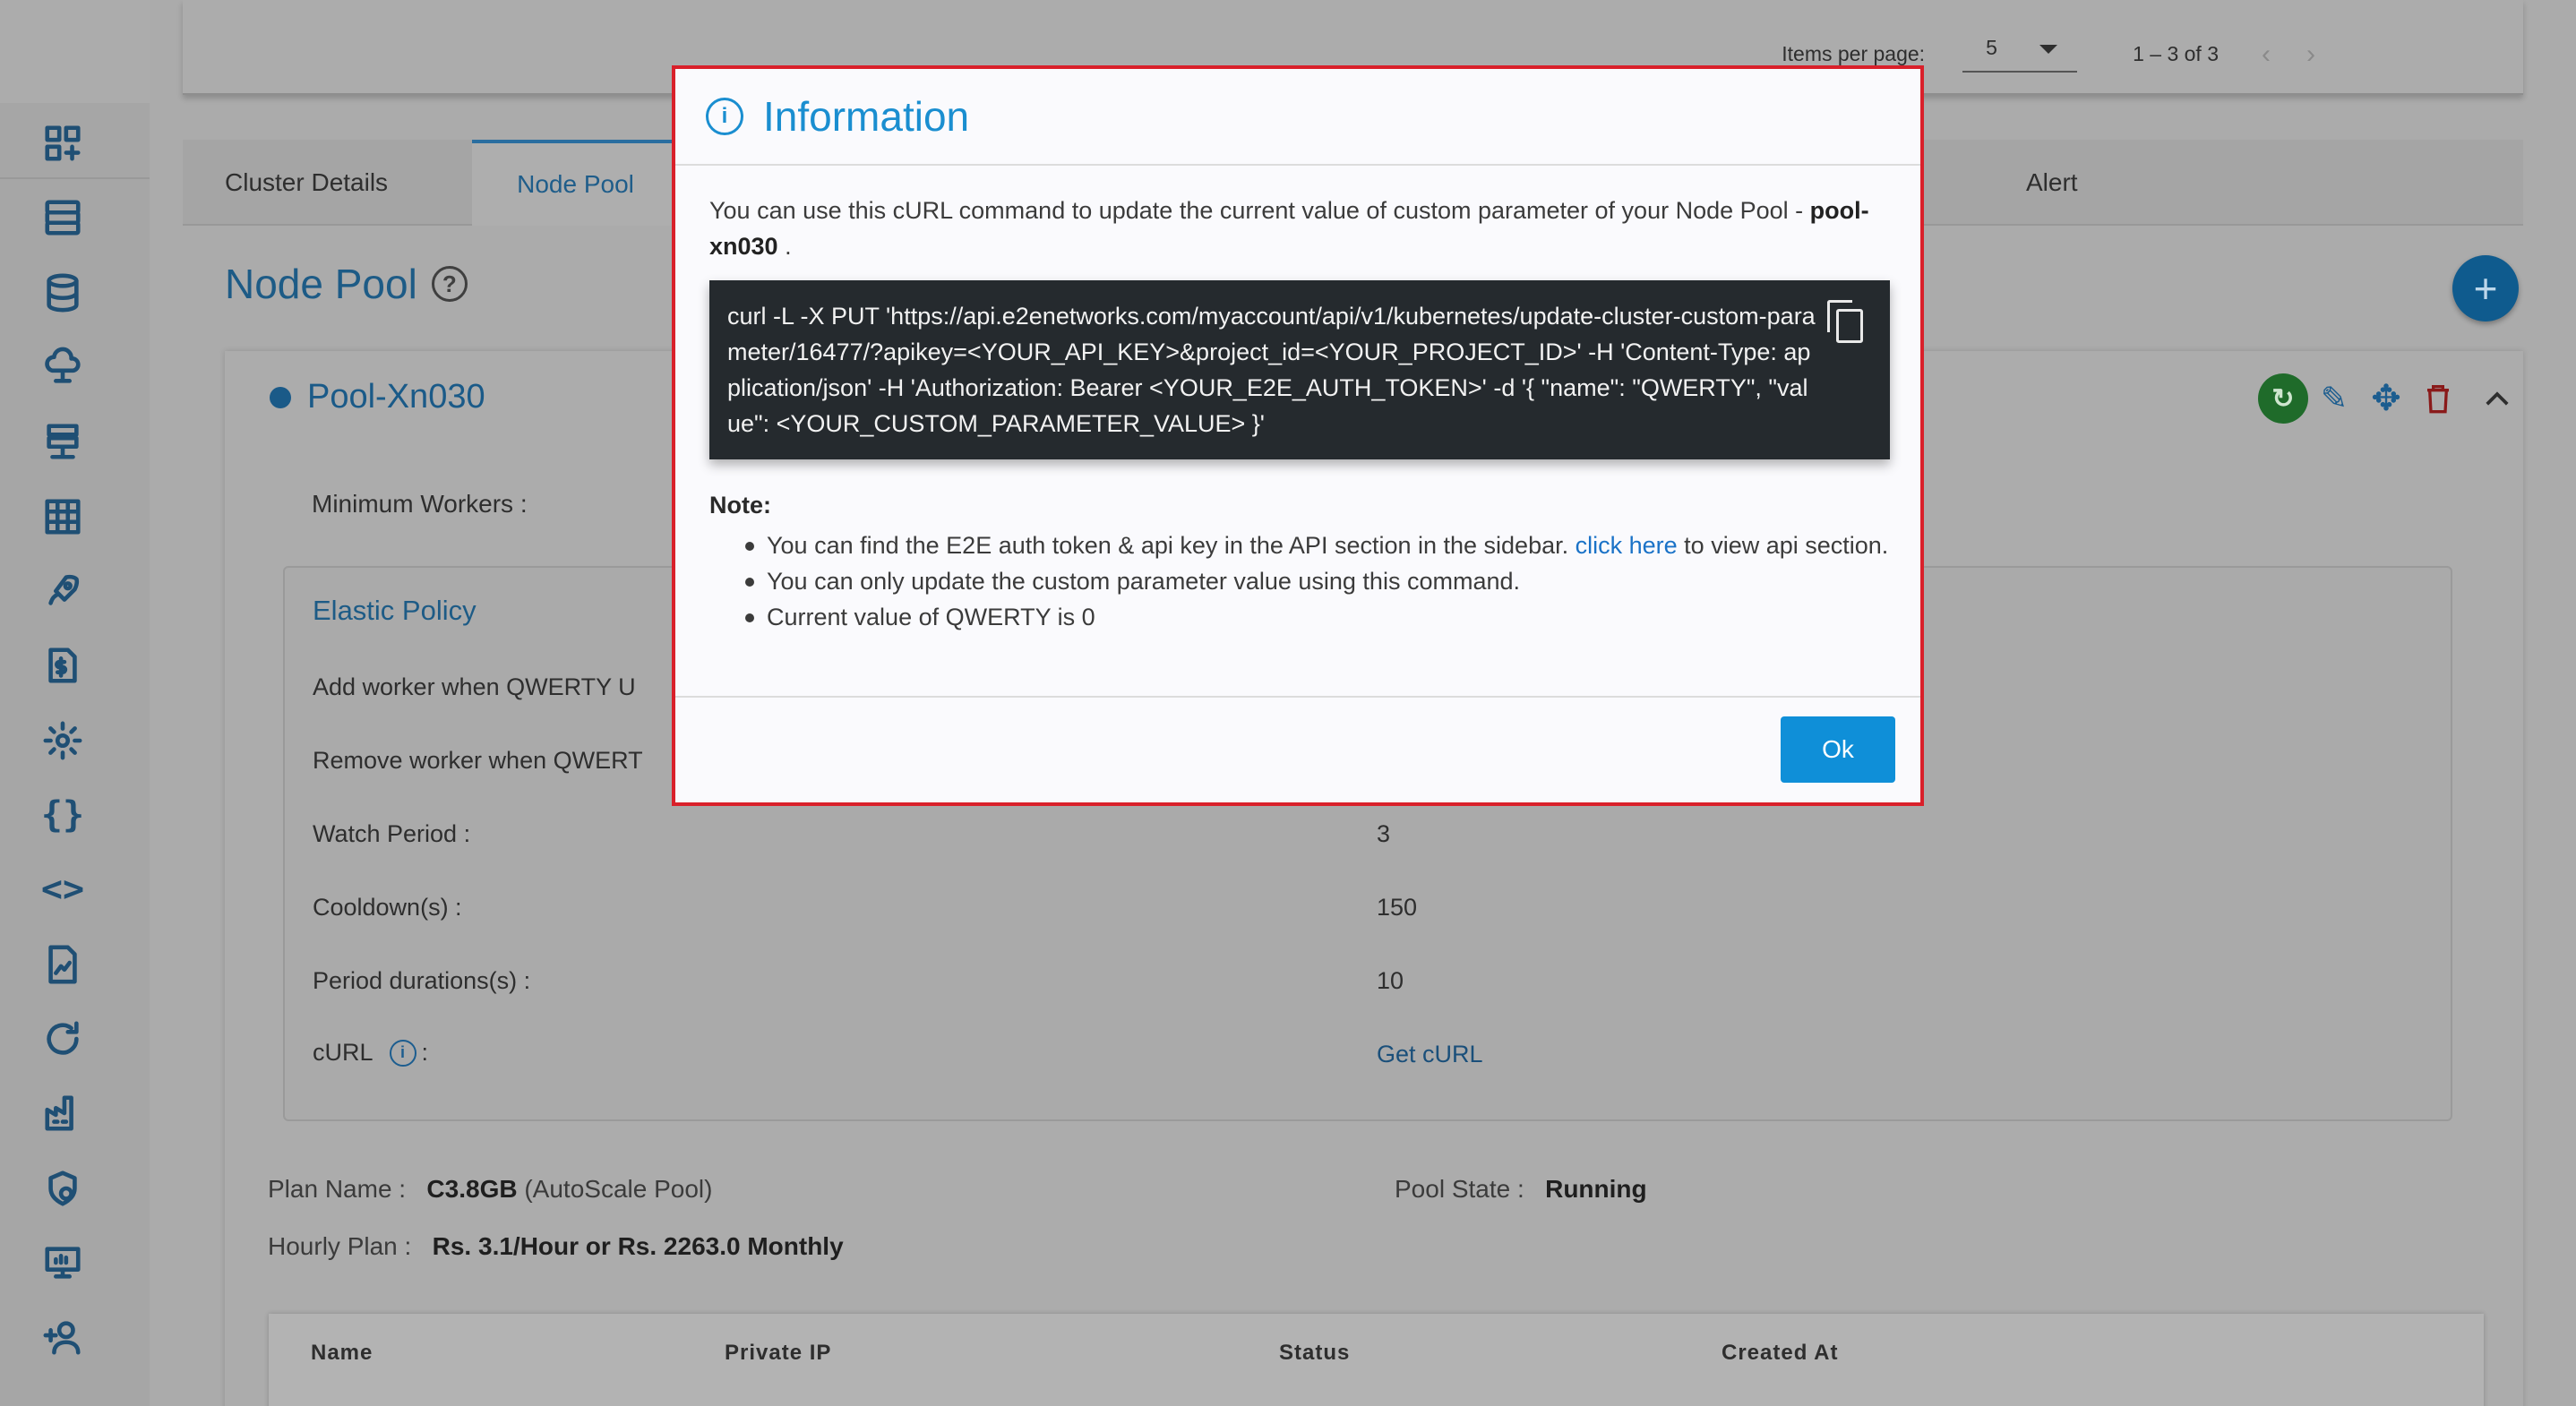  I want to click on cooldown-value: 150, so click(1397, 907).